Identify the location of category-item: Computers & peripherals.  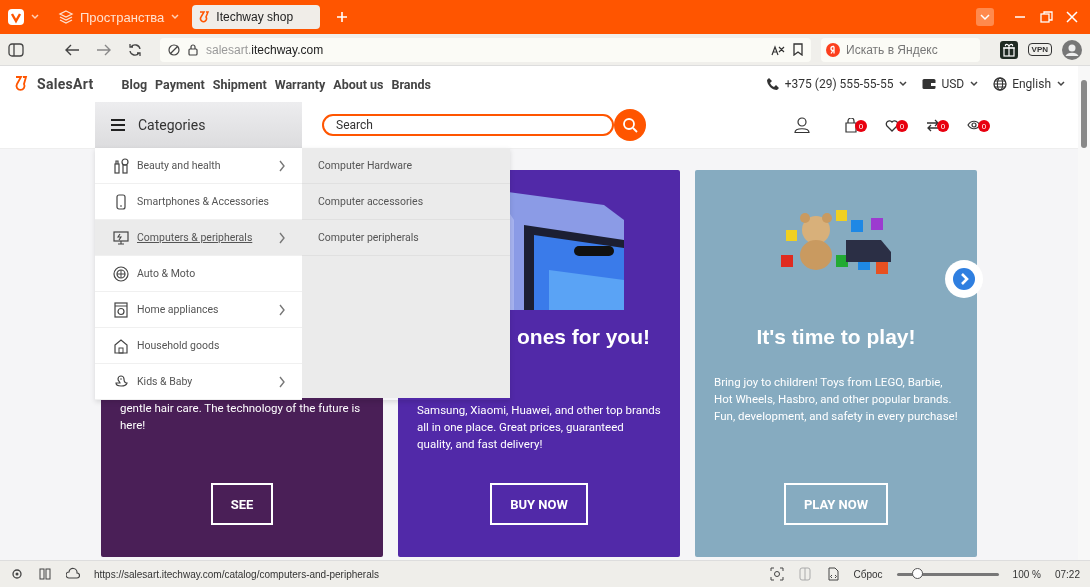
(198, 238).